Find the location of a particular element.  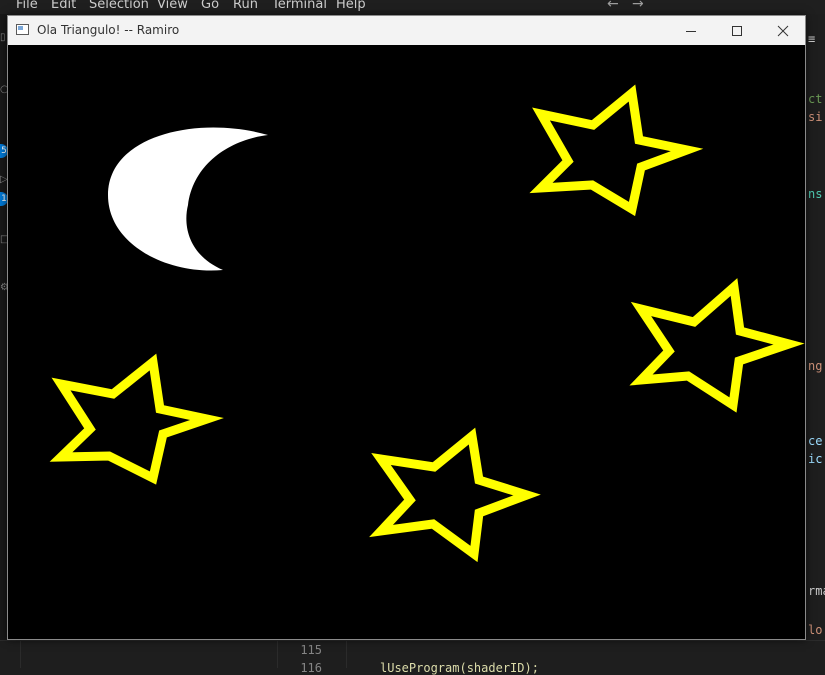

menu-view: View is located at coordinates (172, 6).